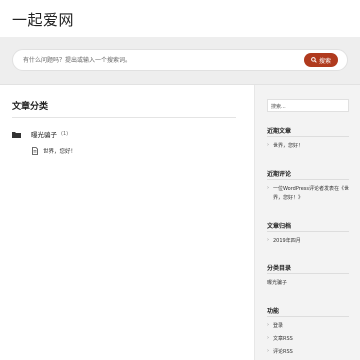 This screenshot has width=360, height=360. Describe the element at coordinates (308, 146) in the screenshot. I see `sidebar-item-recent-post: › 世界，您好！` at that location.